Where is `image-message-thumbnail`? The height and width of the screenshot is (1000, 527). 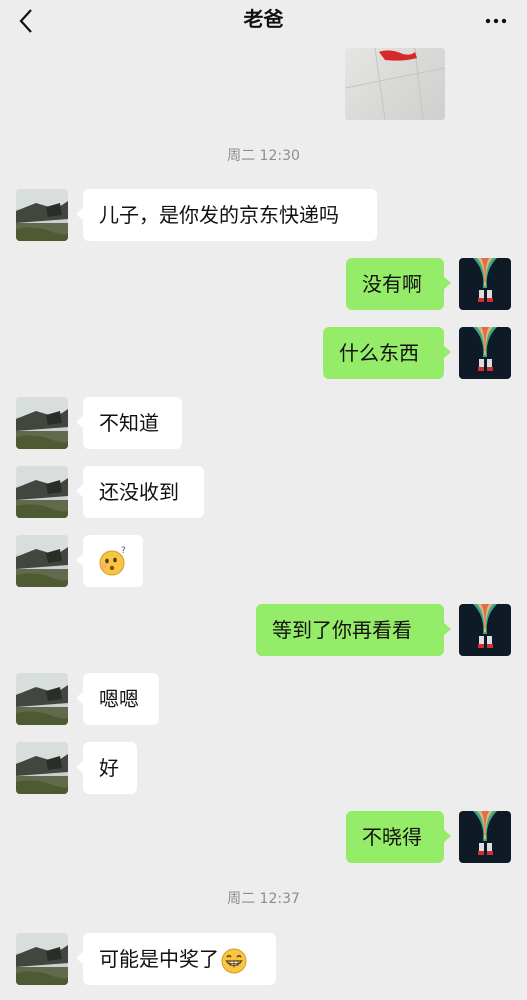 image-message-thumbnail is located at coordinates (395, 84).